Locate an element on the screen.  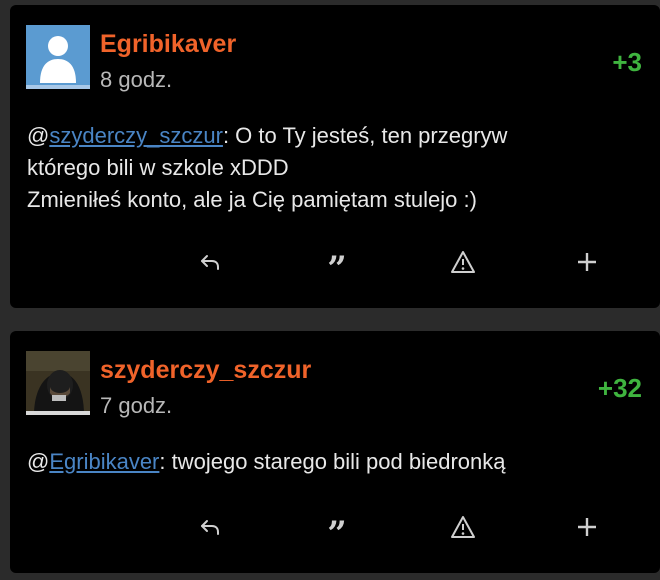
timestamp: 8 godz. is located at coordinates (136, 79).